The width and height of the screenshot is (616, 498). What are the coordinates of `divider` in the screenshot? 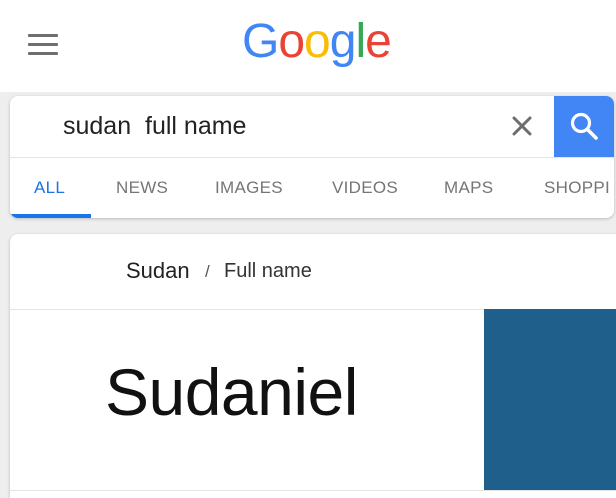 It's located at (313, 490).